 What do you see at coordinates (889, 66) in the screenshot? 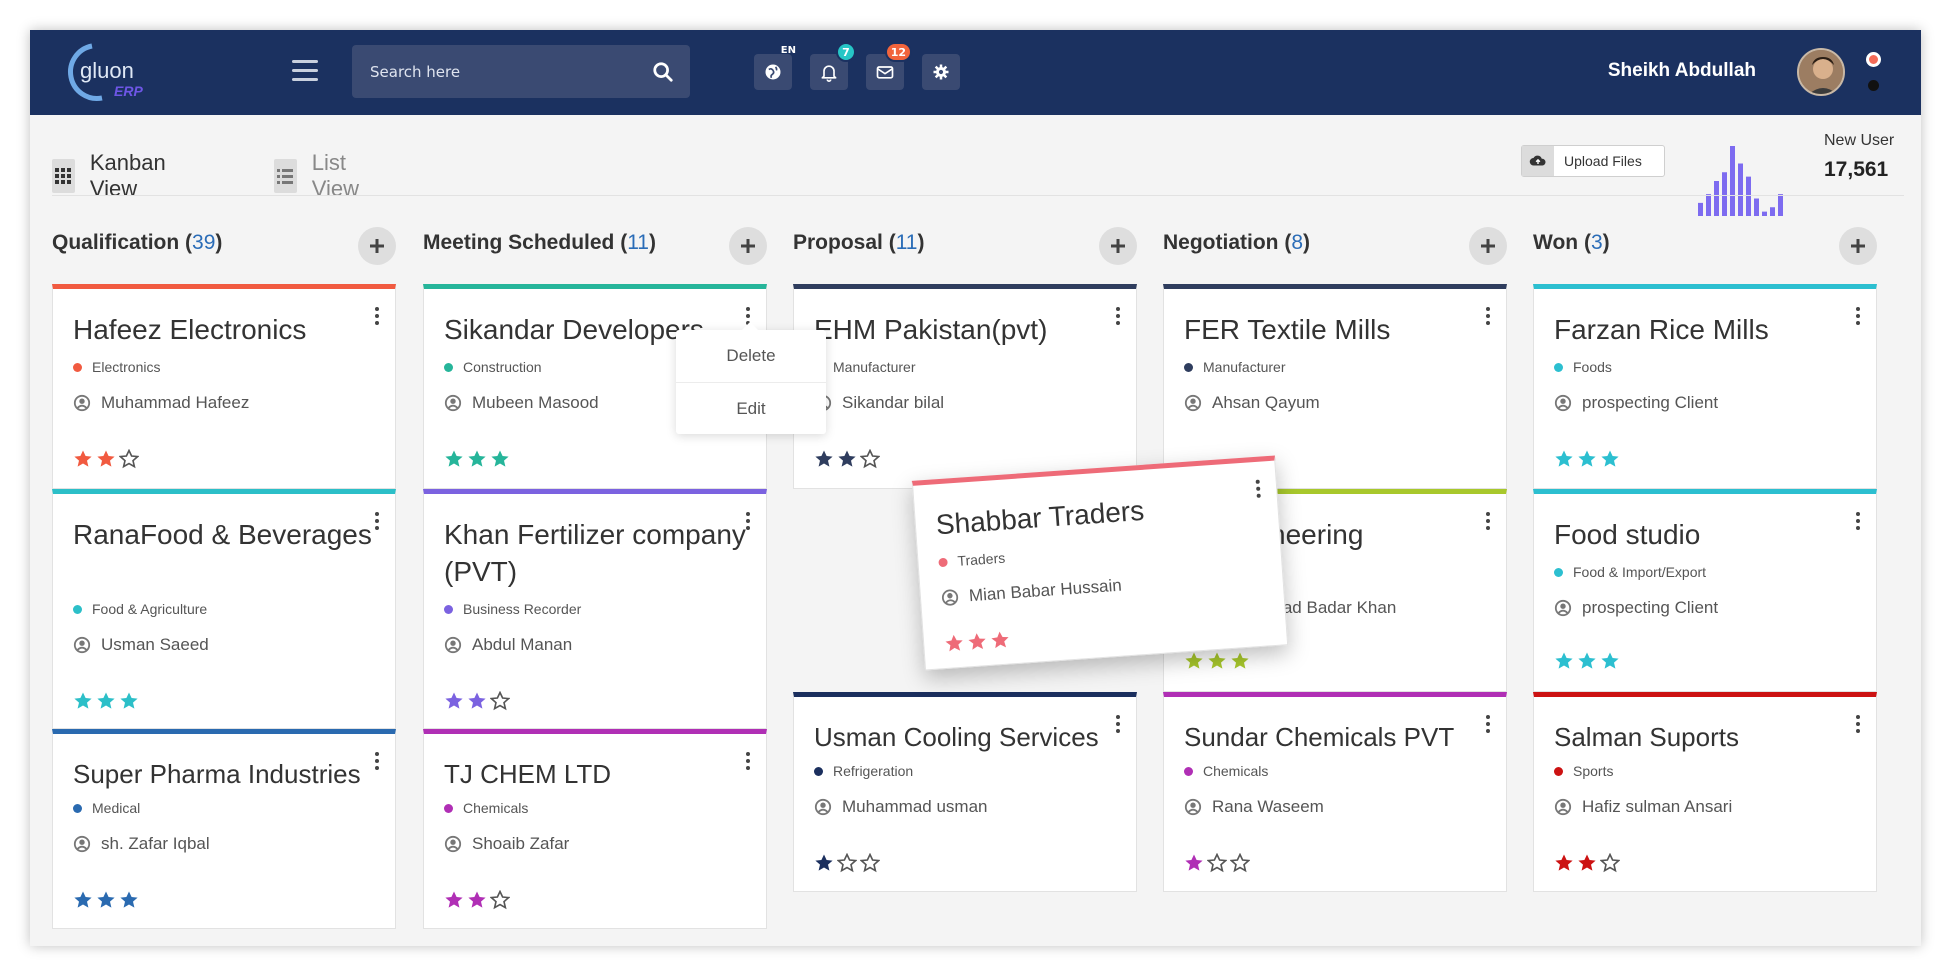
I see `messages-button: 12` at bounding box center [889, 66].